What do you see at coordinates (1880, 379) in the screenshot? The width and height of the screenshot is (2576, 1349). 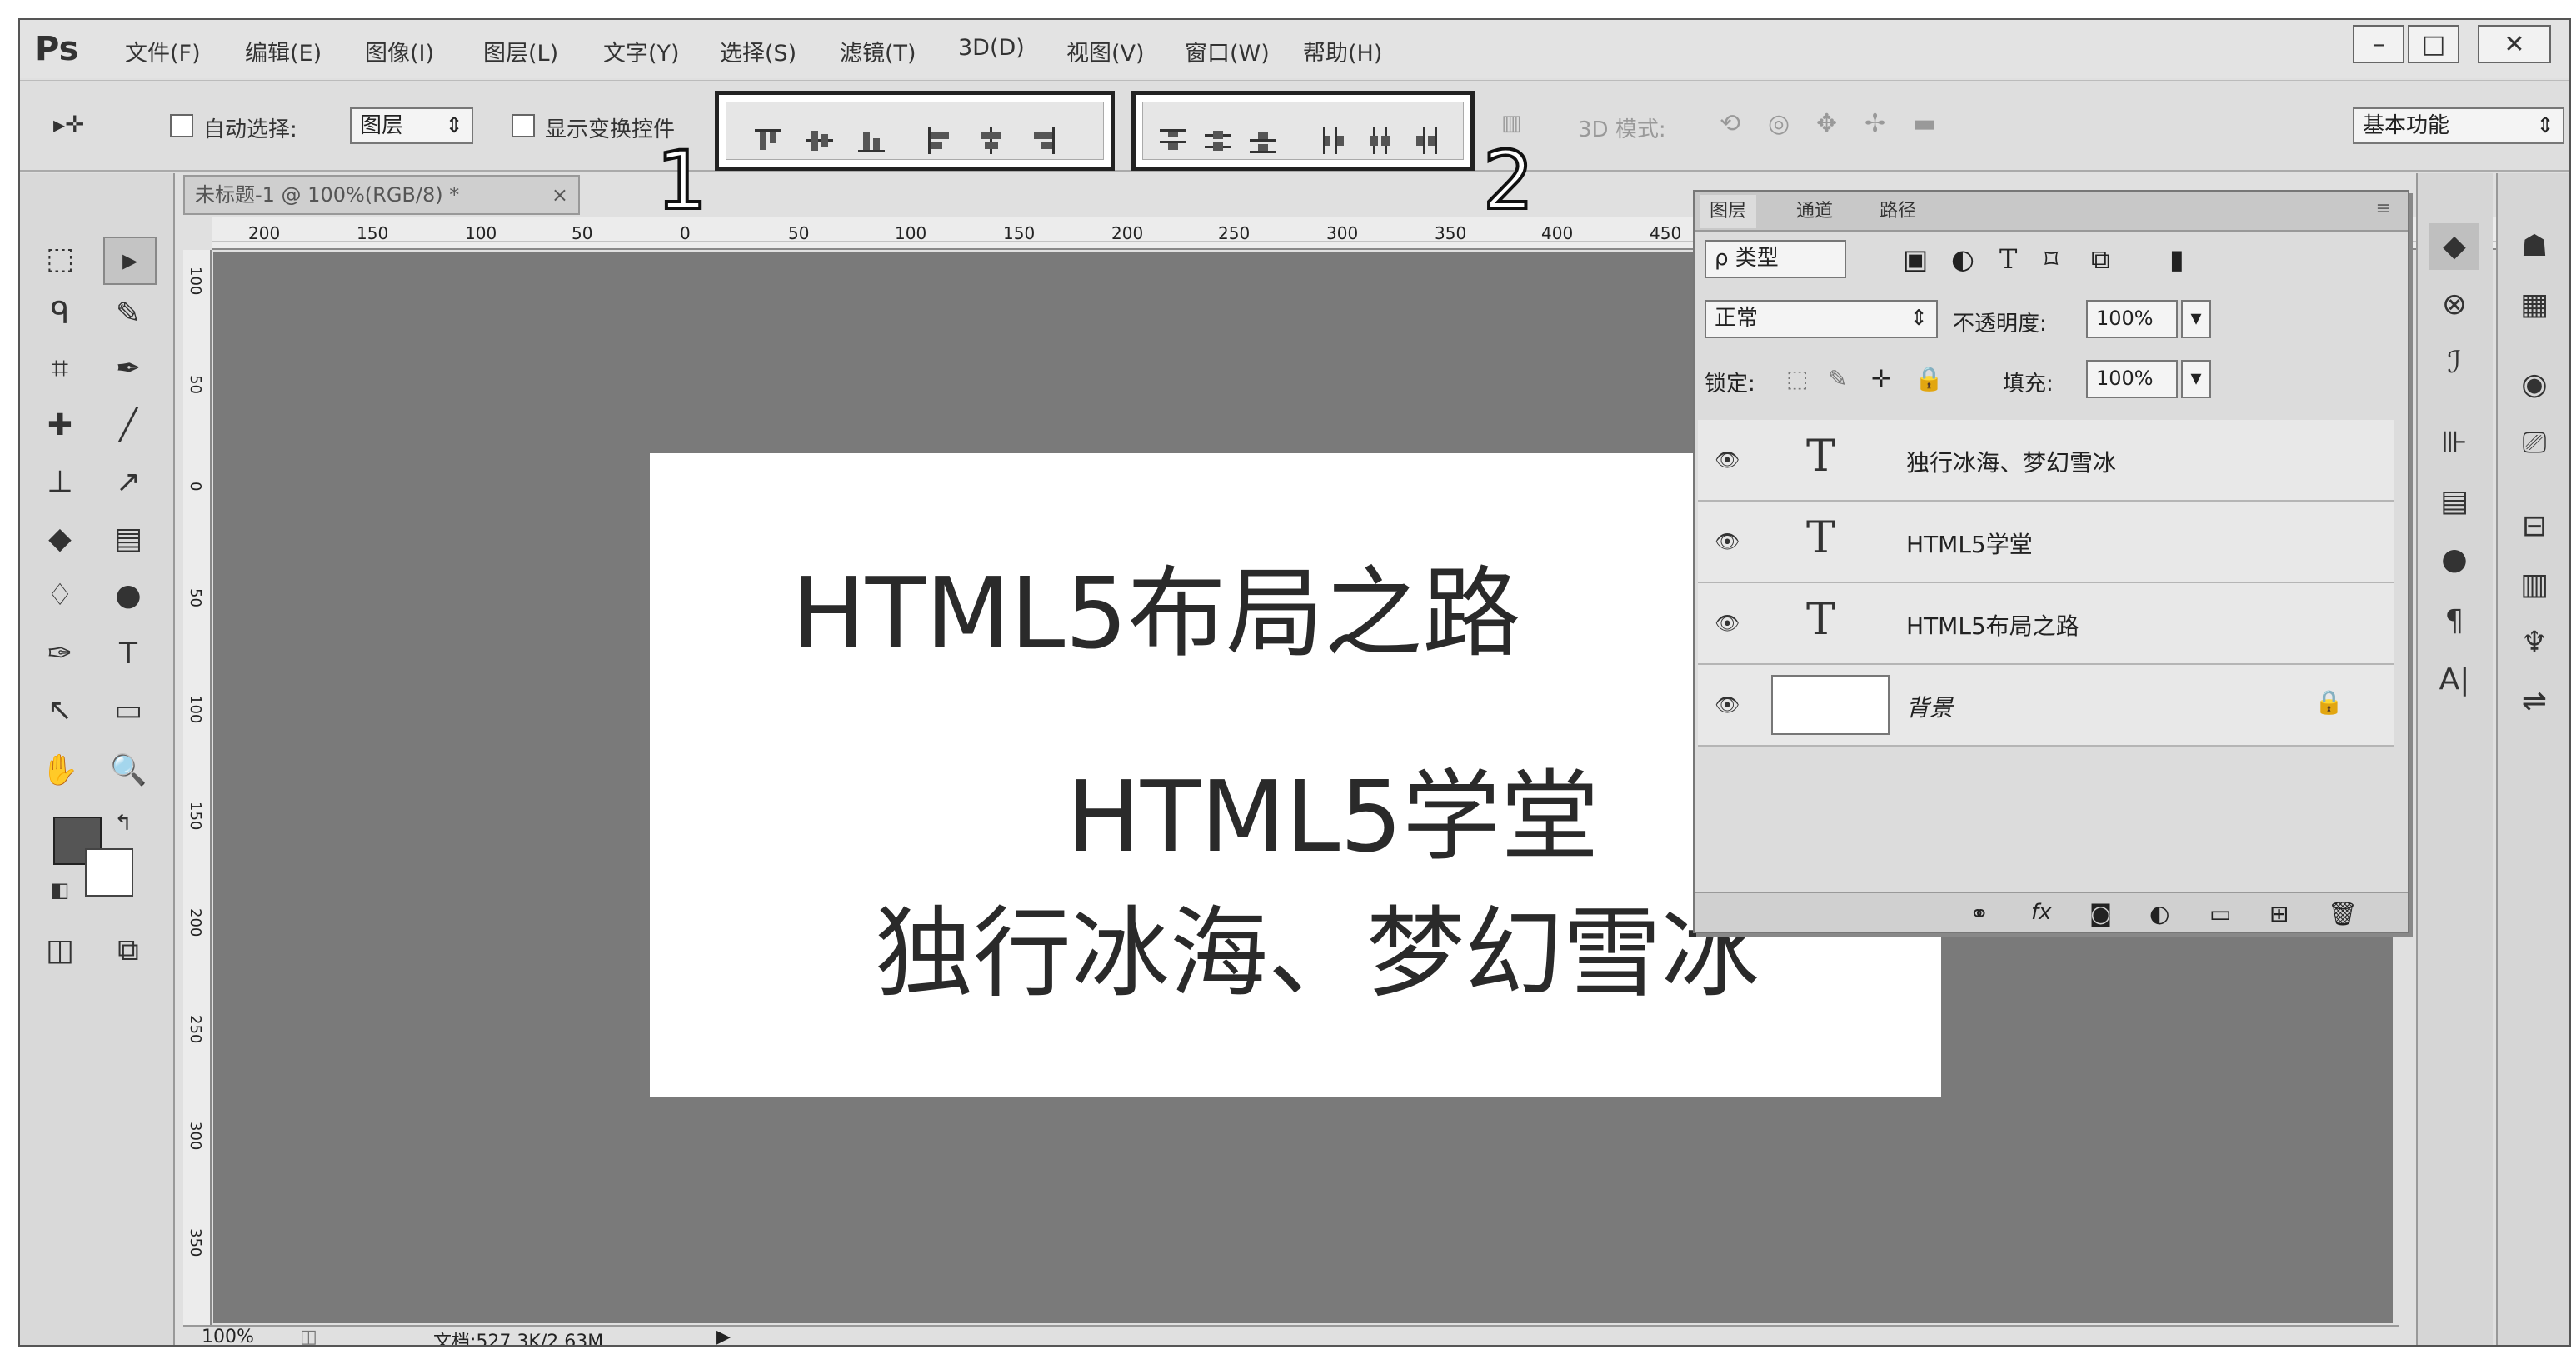 I see `lock-position-icon: ✛` at bounding box center [1880, 379].